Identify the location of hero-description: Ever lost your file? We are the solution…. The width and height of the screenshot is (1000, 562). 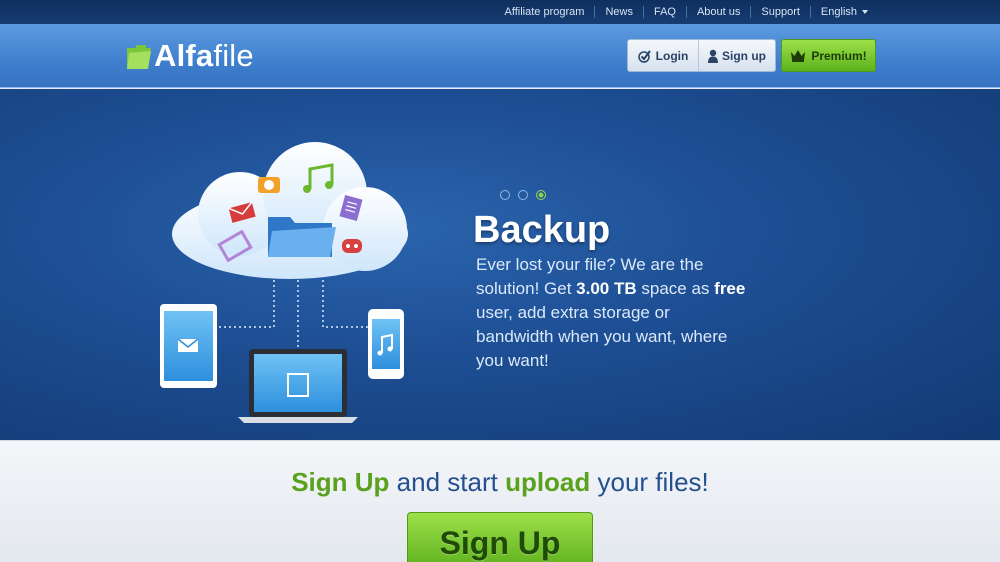
(611, 312).